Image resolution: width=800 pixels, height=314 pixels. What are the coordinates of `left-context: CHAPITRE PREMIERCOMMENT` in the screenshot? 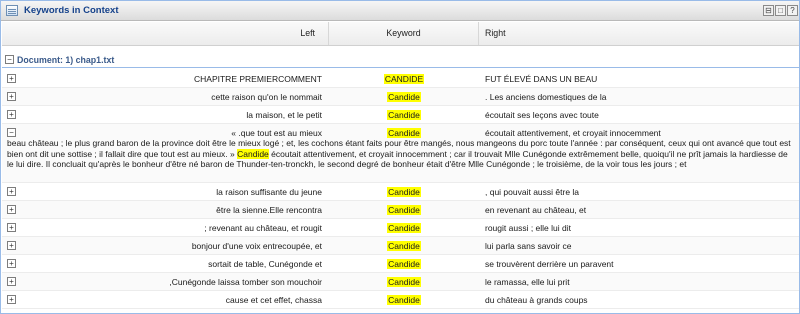 It's located at (258, 79).